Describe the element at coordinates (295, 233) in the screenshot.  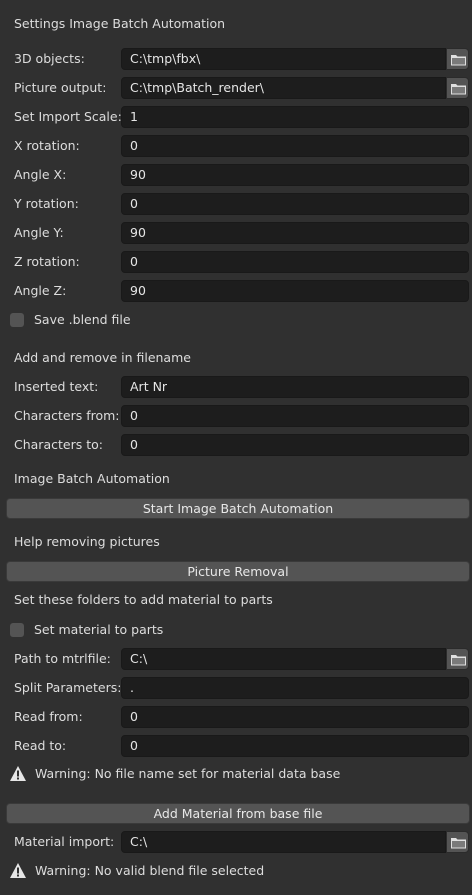
I see `angle-y-field: 90` at that location.